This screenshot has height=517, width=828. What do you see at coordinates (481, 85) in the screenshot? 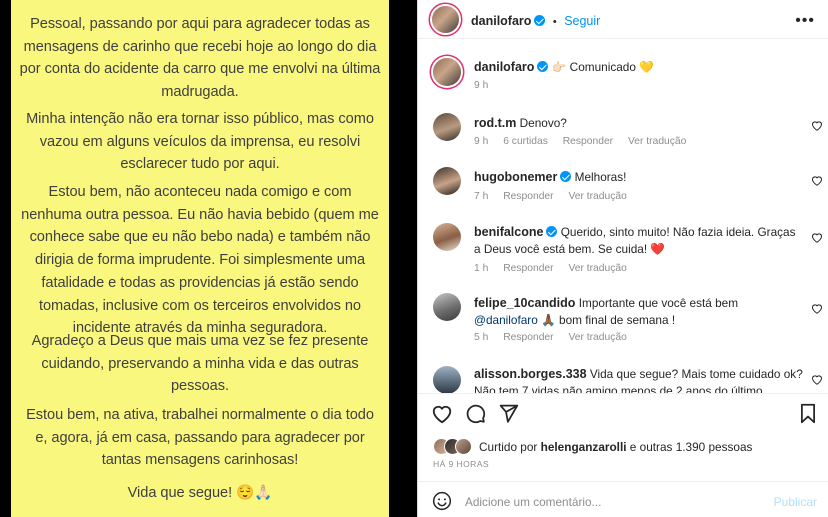
I see `caption-time: 9 h` at bounding box center [481, 85].